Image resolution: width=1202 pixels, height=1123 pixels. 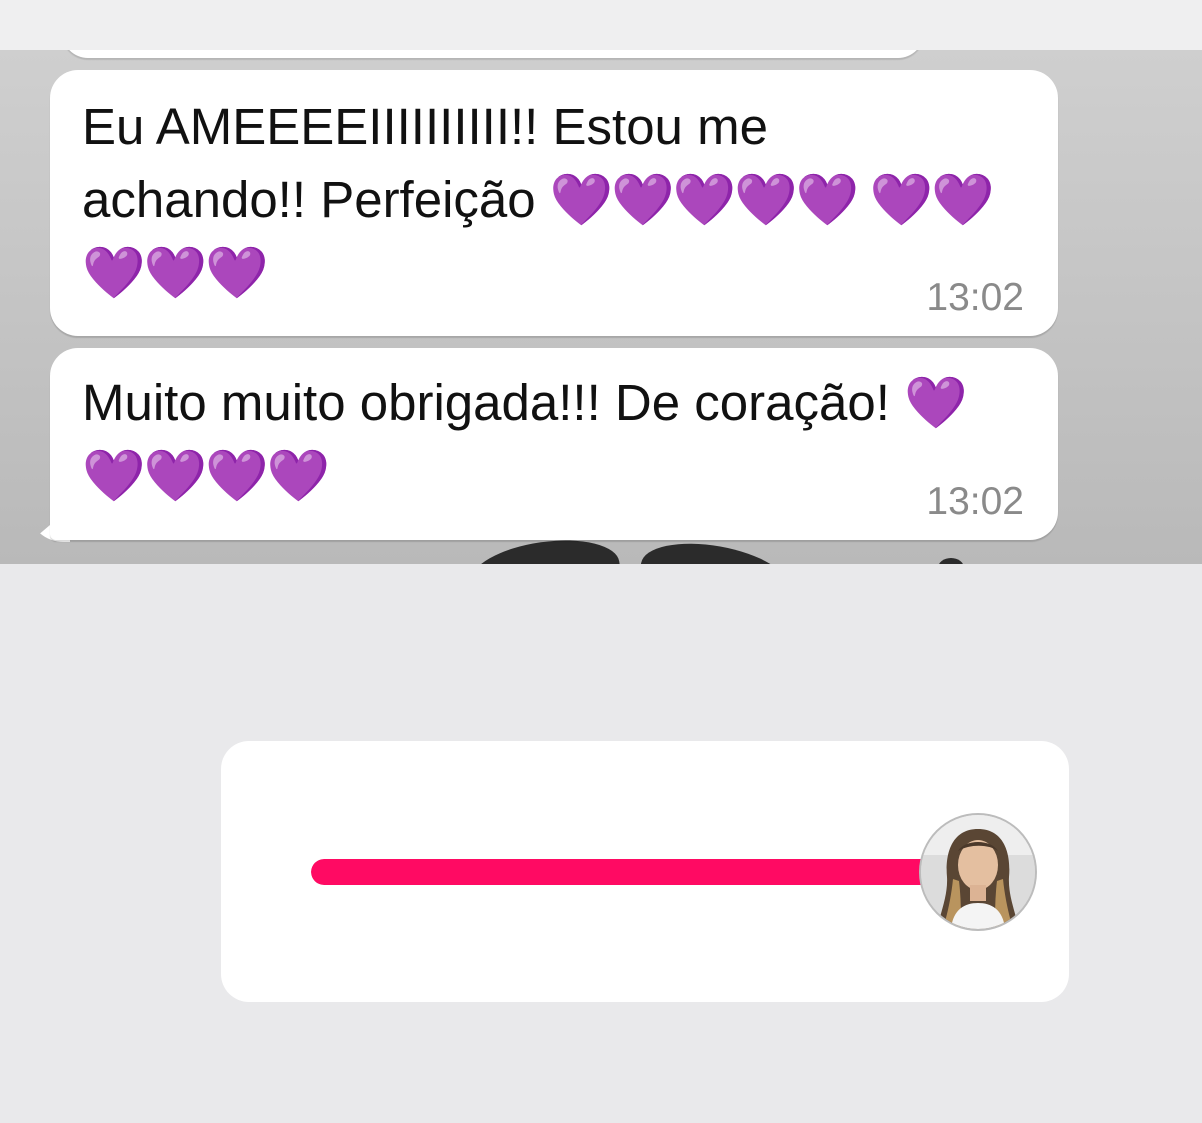 I want to click on message-body: Muito muito obrigada!!! De coração!, so click(x=486, y=402).